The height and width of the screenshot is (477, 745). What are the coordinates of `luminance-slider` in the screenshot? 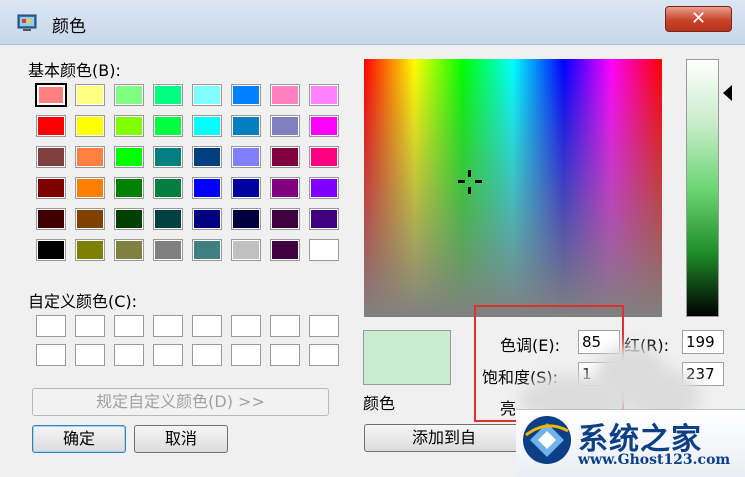 It's located at (702, 188).